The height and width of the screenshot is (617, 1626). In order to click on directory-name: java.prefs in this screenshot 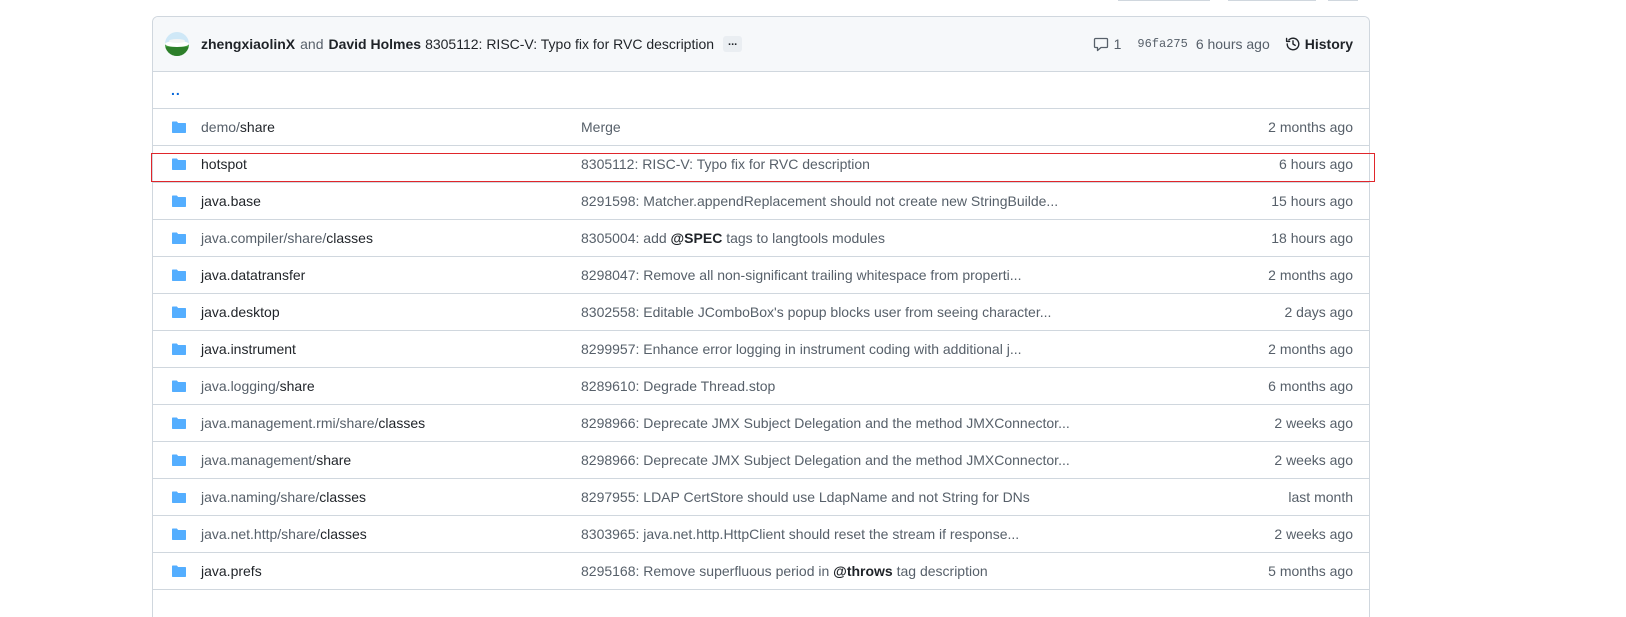, I will do `click(391, 571)`.